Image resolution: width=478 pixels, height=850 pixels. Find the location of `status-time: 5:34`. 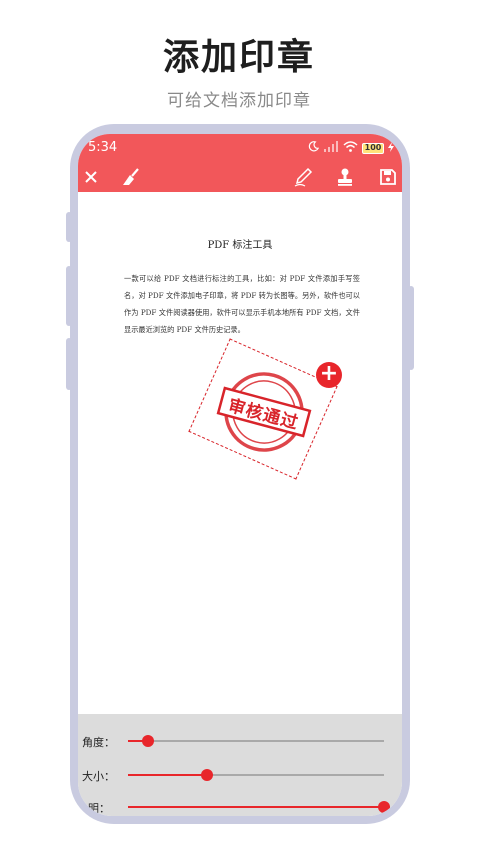

status-time: 5:34 is located at coordinates (103, 147).